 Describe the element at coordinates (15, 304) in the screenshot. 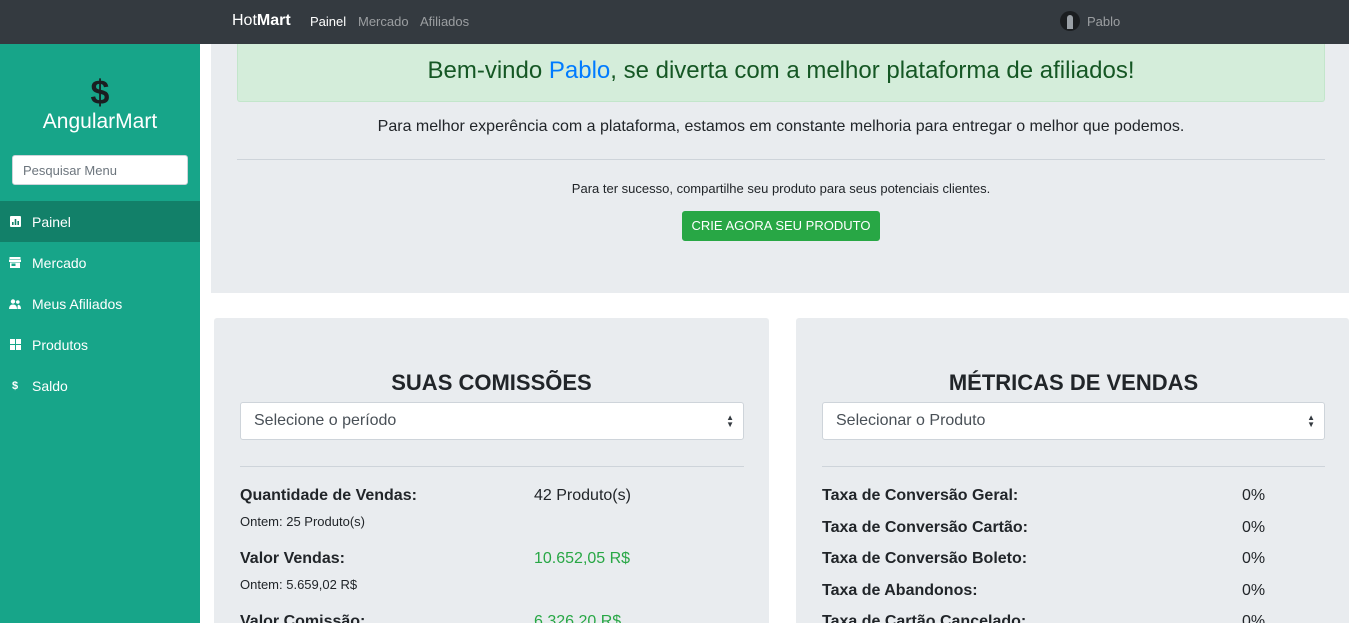

I see `people-icon` at that location.